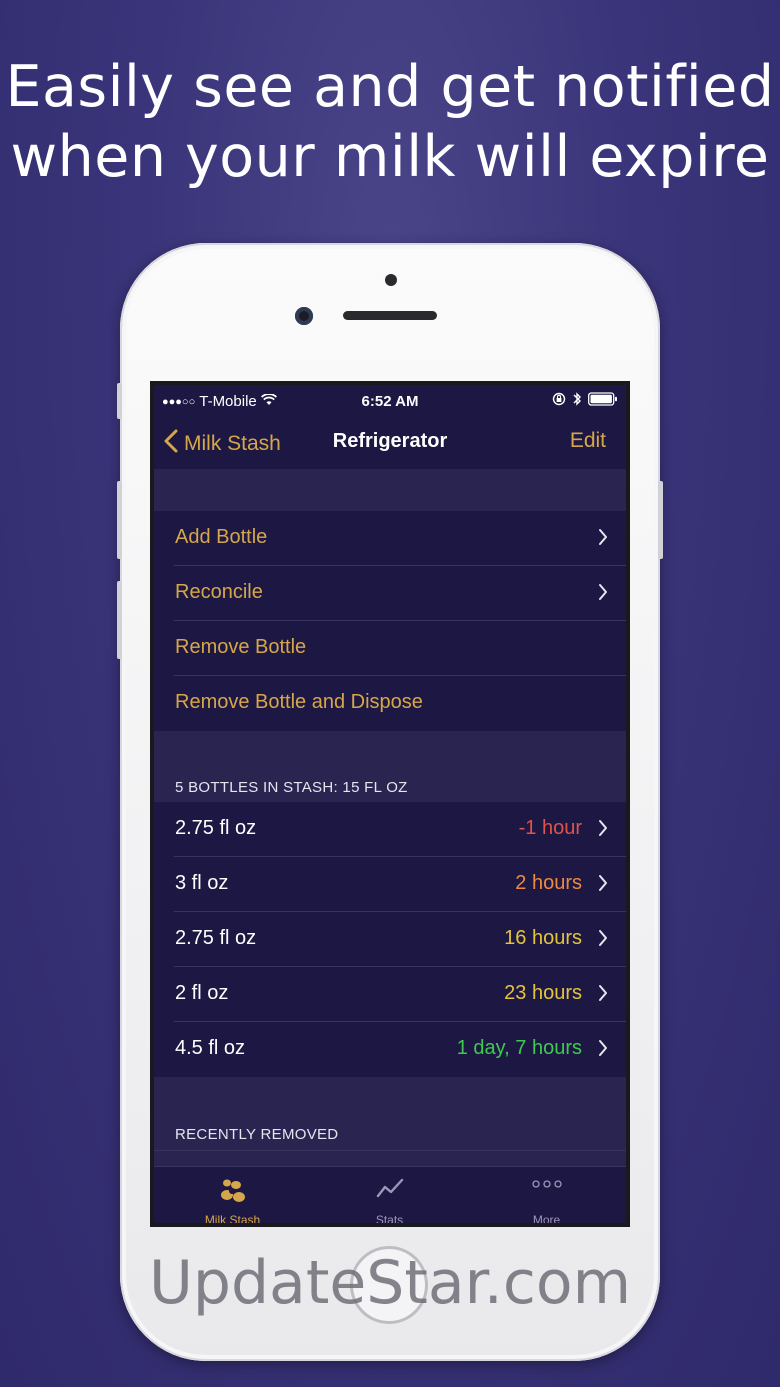 This screenshot has width=780, height=1387. I want to click on tab-milk-stash-label: Milk Stash, so click(232, 1220).